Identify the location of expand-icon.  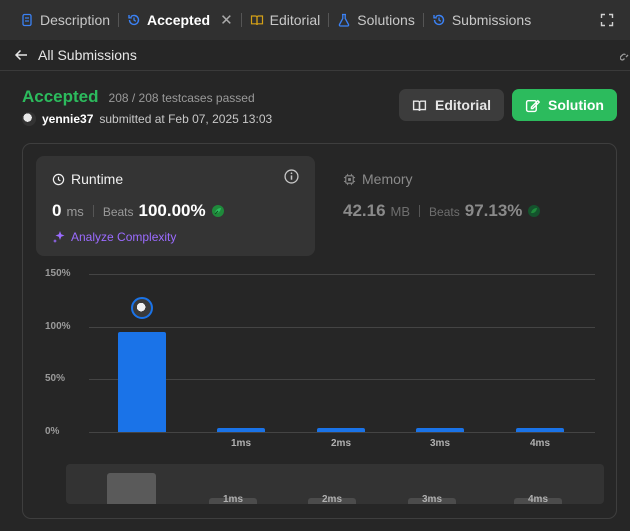
(607, 20).